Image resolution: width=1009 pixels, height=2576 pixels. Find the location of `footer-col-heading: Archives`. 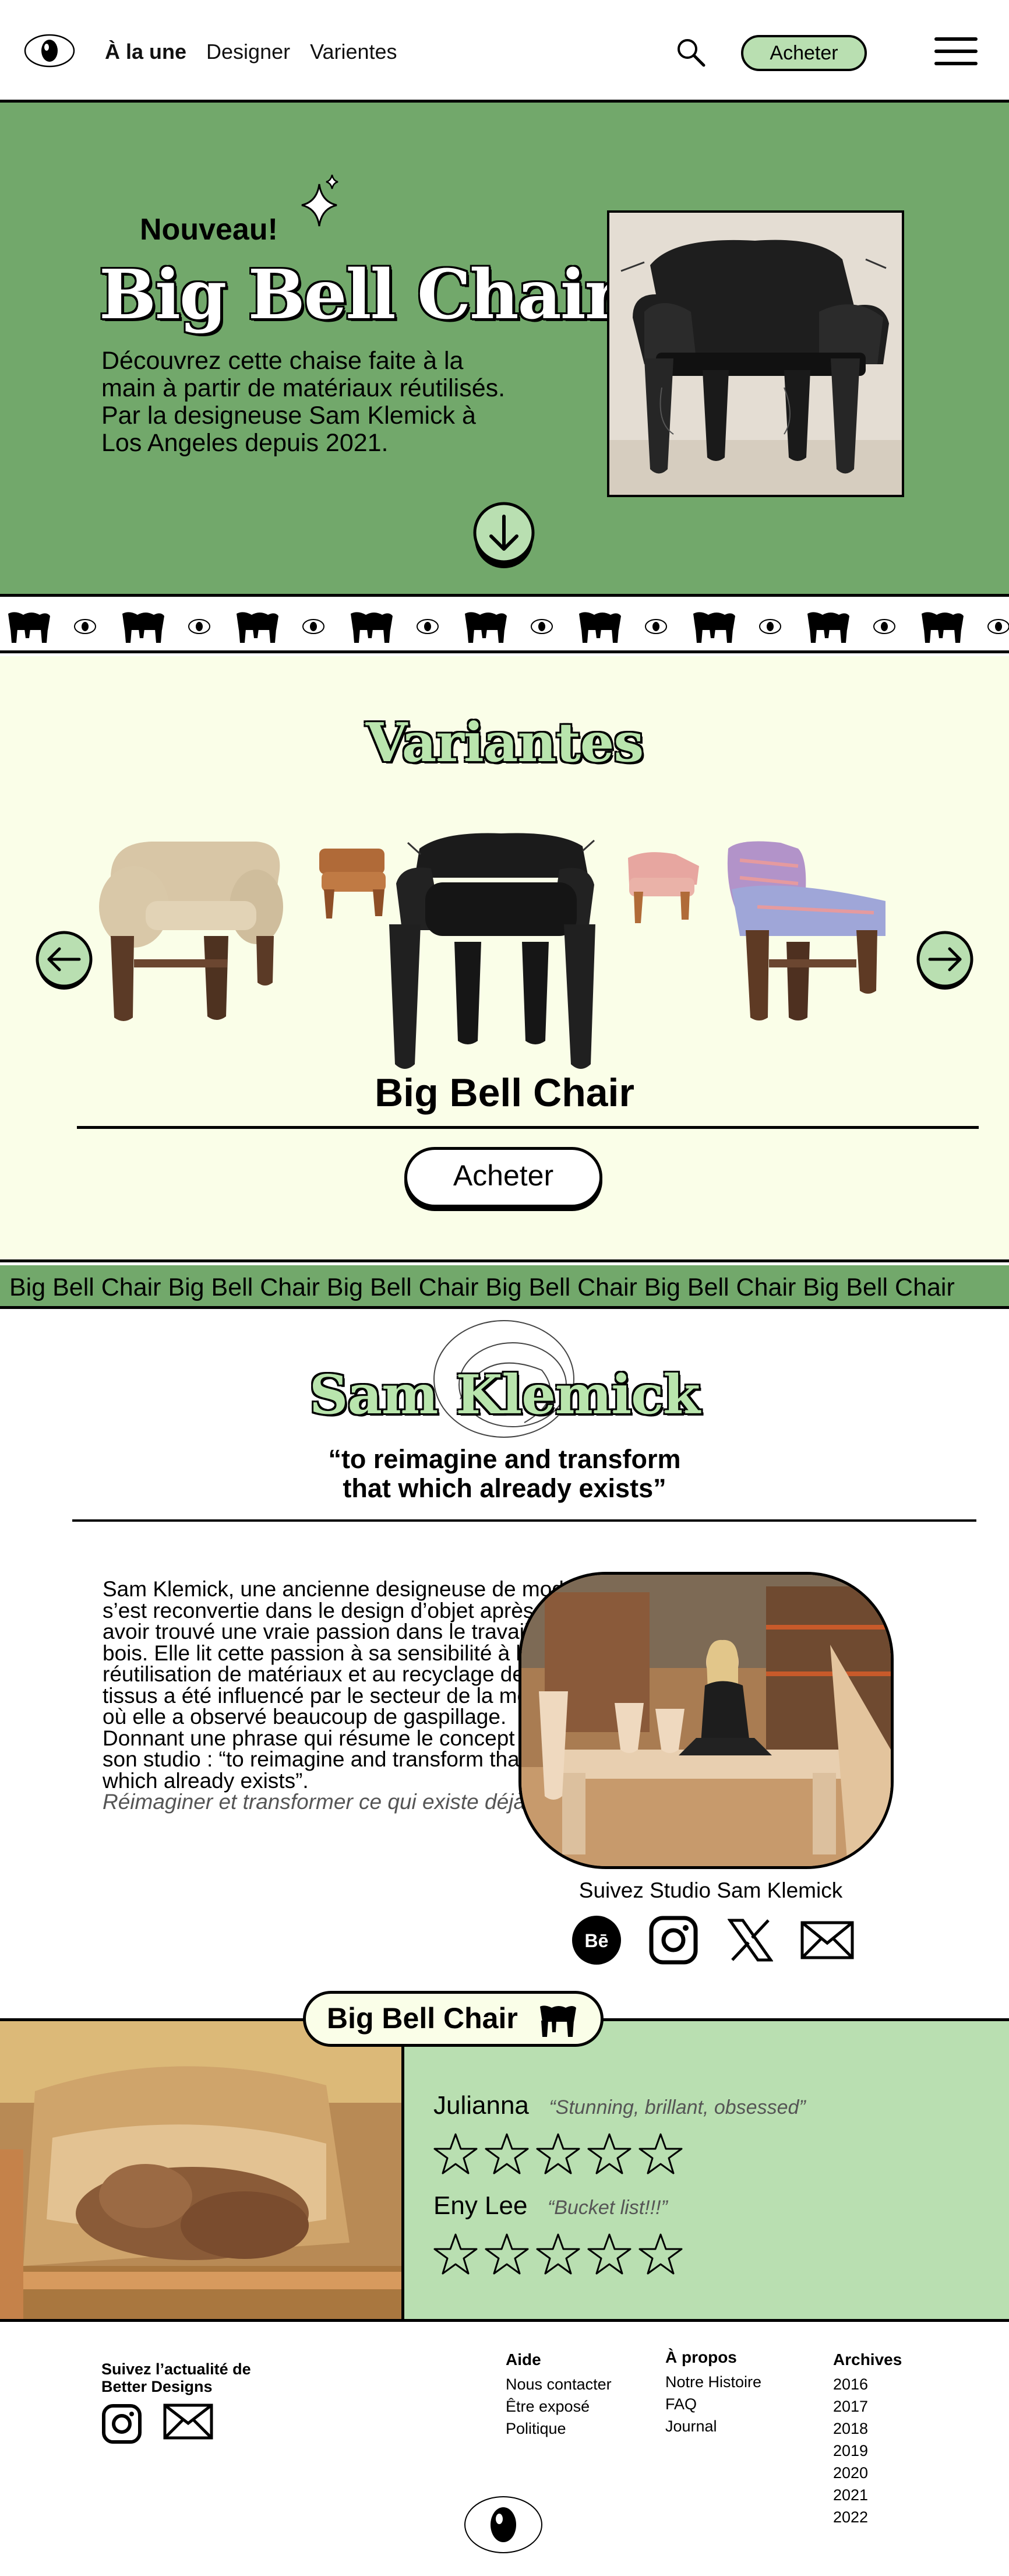

footer-col-heading: Archives is located at coordinates (867, 2360).